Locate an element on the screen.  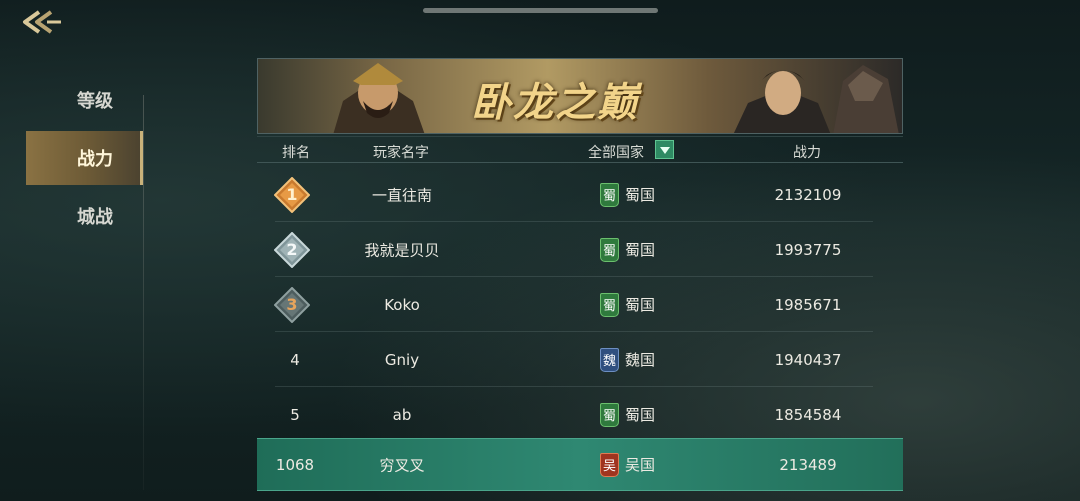
player-name: 一直往南 is located at coordinates (401, 195).